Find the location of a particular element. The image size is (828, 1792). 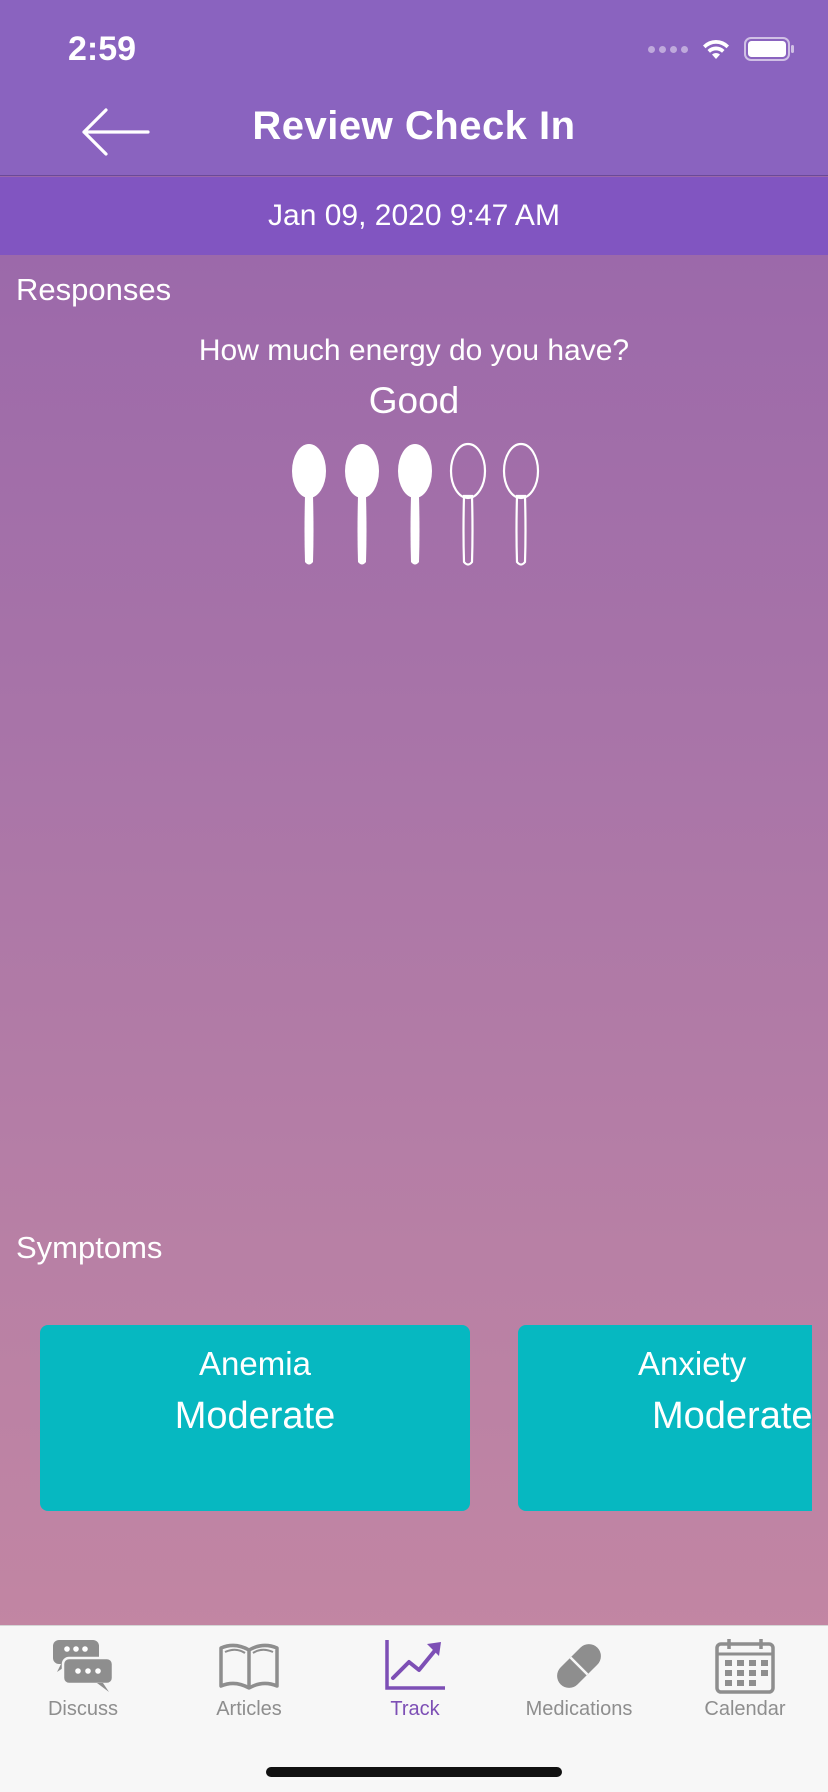

symptom-name: Anxiety is located at coordinates (692, 1363).